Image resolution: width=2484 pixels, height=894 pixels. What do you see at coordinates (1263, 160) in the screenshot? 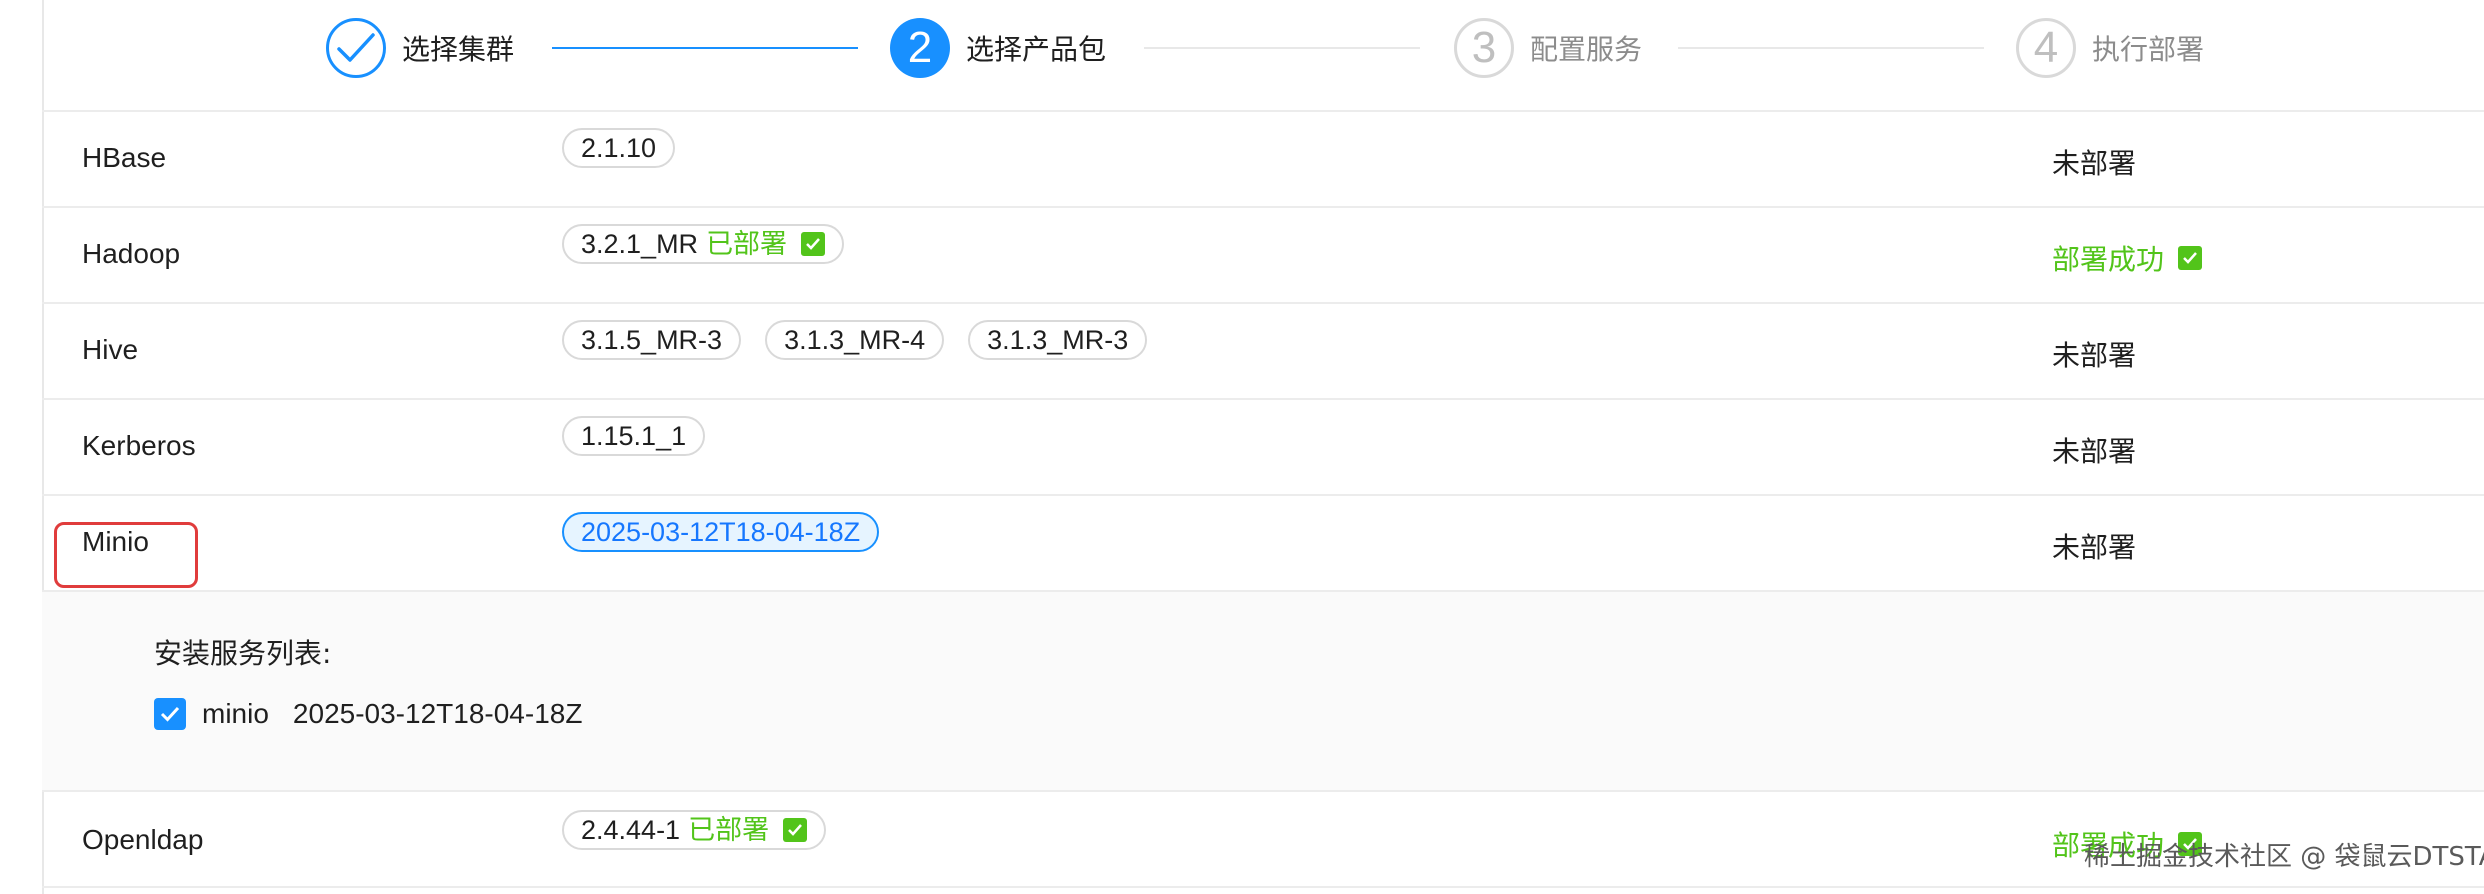
I see `table-row-hbase: HBase 2.1.10 未部署` at bounding box center [1263, 160].